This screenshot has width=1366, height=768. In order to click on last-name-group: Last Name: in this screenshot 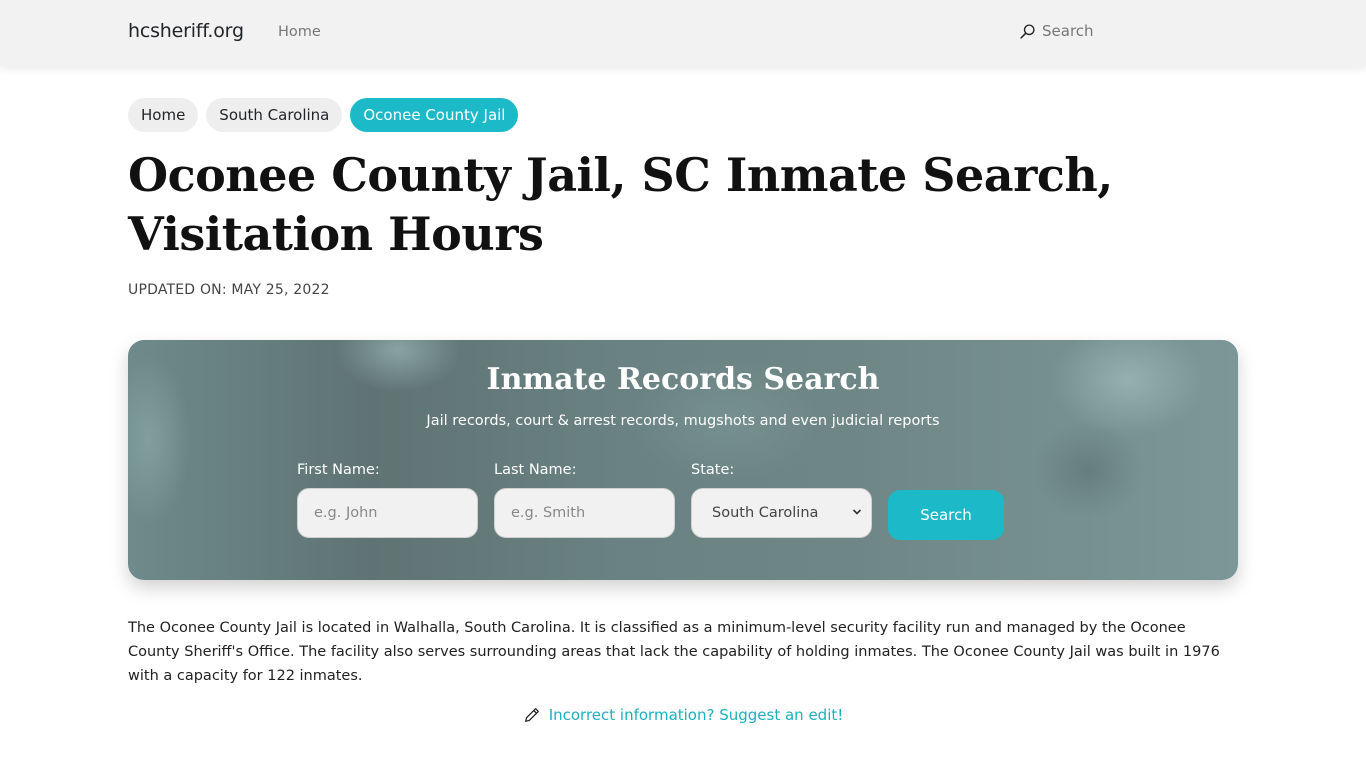, I will do `click(584, 500)`.